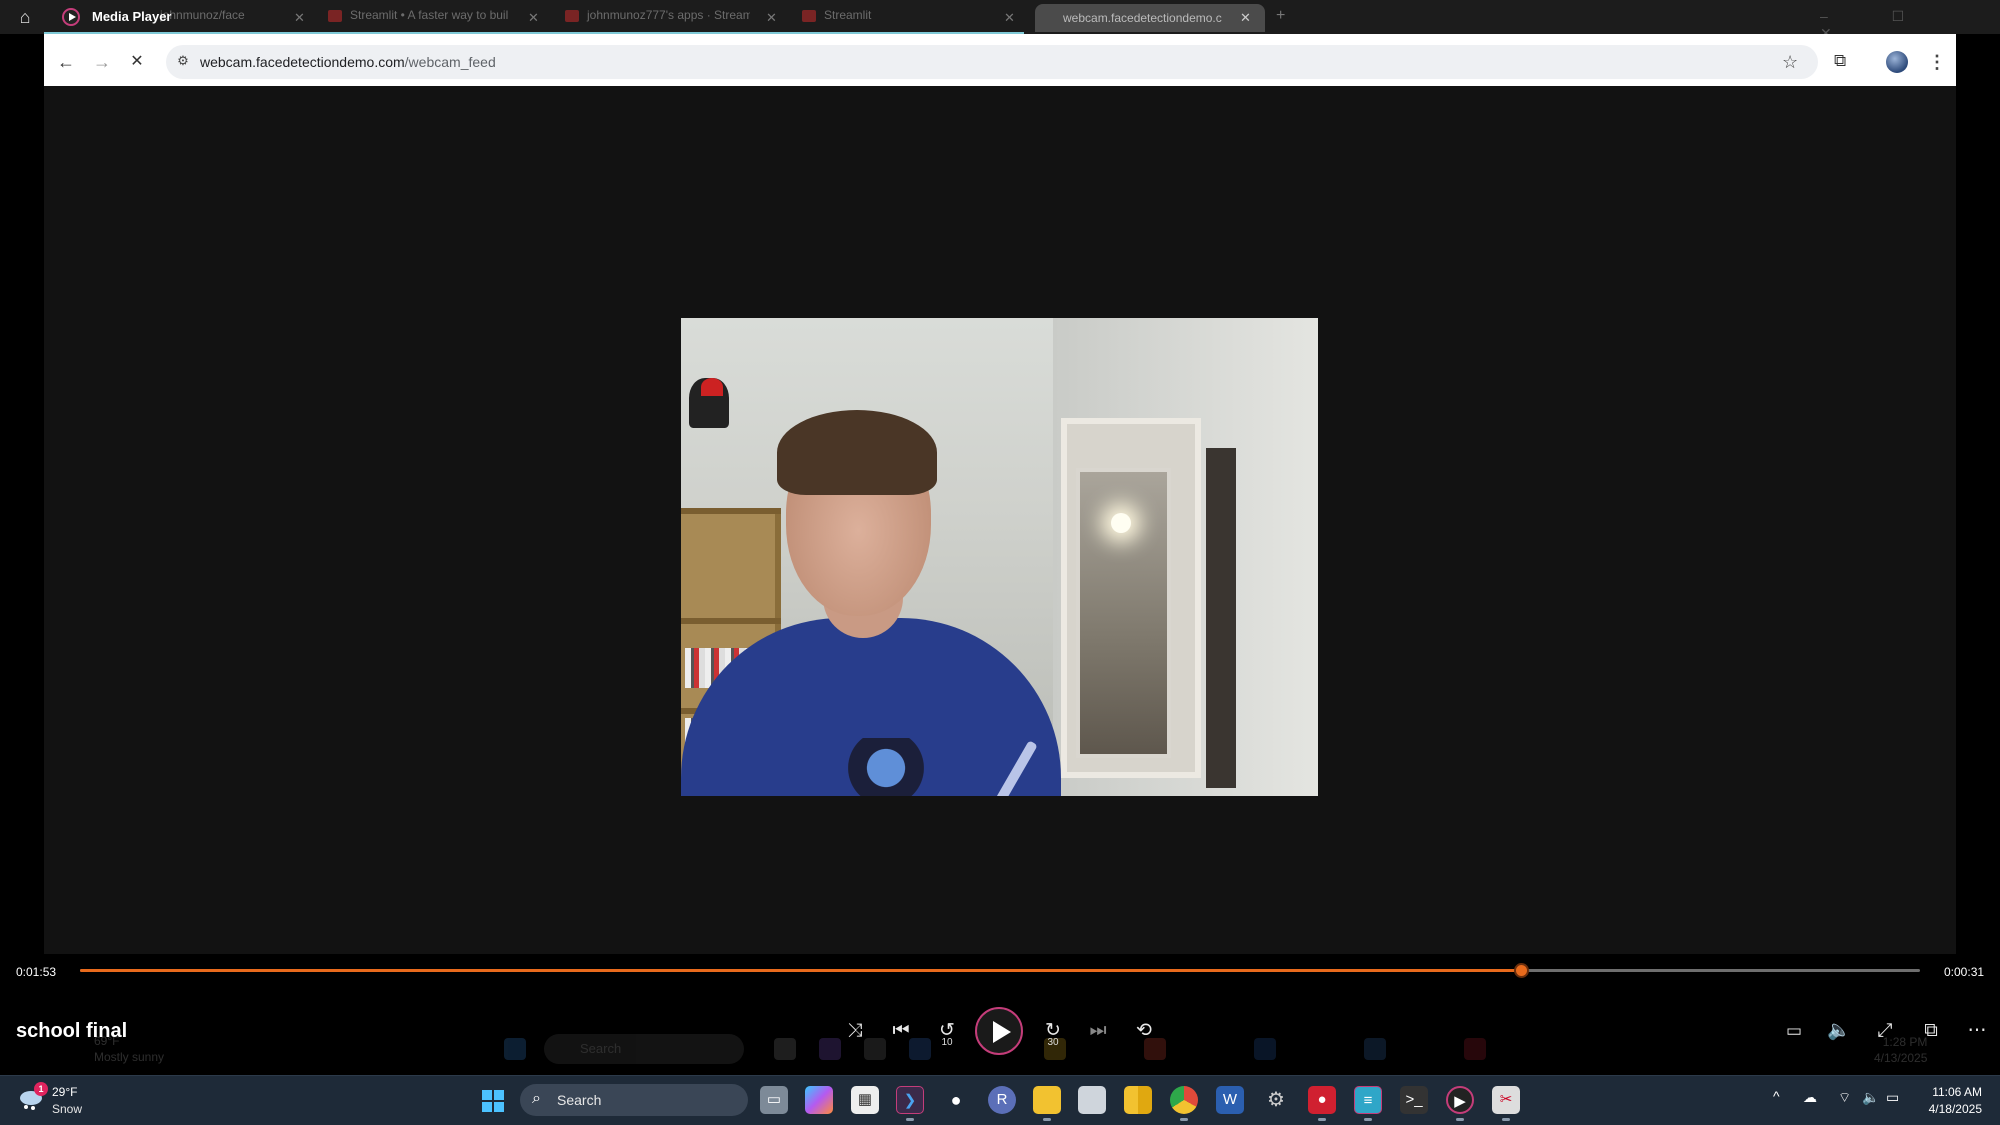  What do you see at coordinates (1230, 1100) in the screenshot?
I see `word-icon: W` at bounding box center [1230, 1100].